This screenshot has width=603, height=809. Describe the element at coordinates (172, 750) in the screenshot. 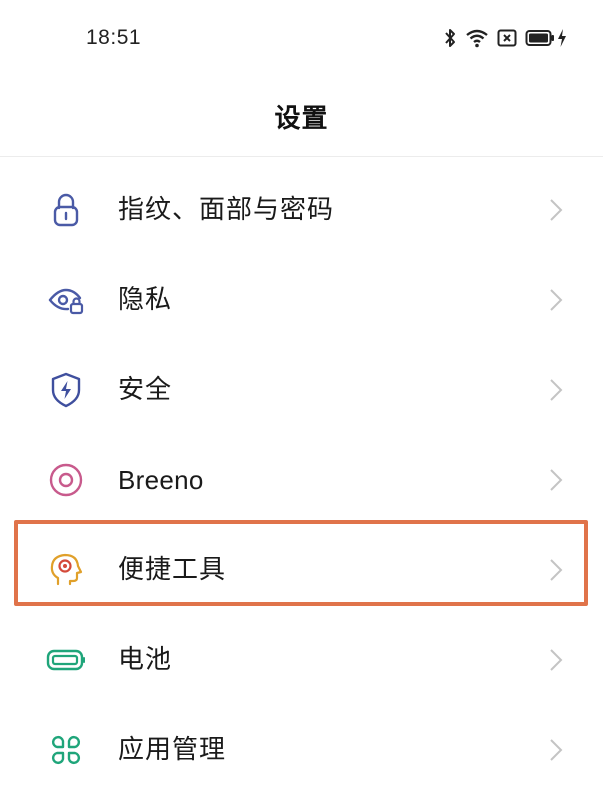

I see `settings-item-label: 应用管理` at that location.